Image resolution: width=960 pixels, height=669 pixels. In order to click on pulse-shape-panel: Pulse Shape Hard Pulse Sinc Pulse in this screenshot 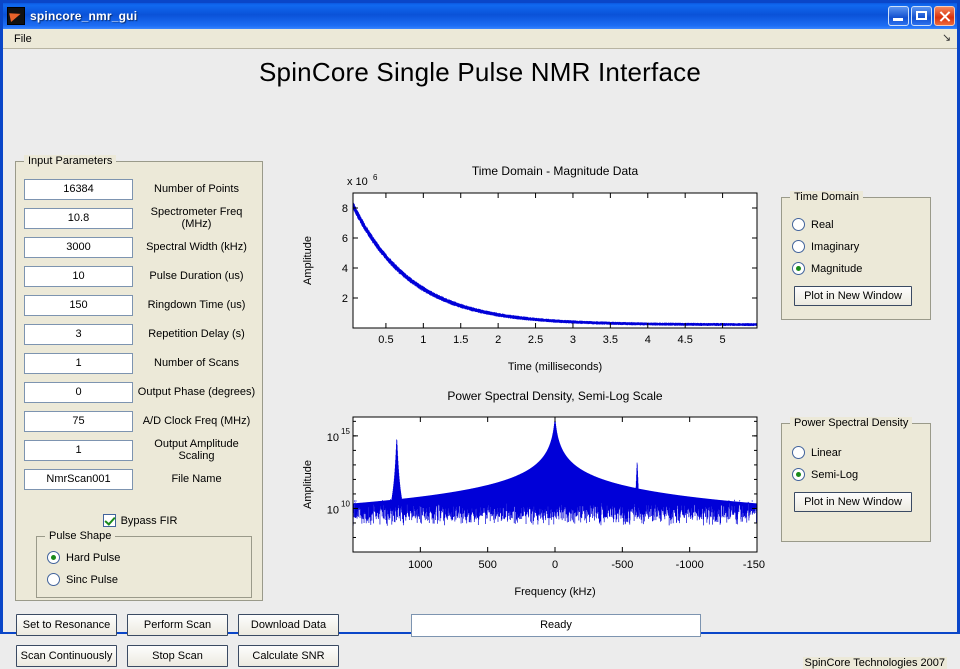, I will do `click(144, 564)`.